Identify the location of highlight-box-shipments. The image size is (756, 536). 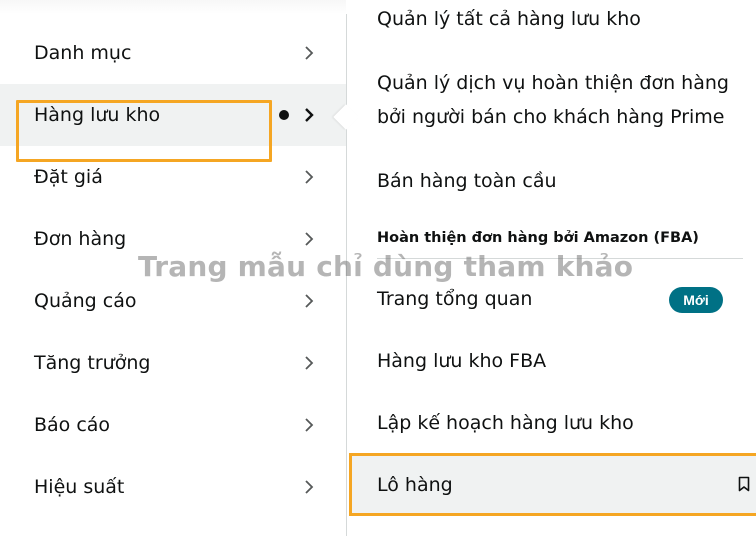
(552, 484).